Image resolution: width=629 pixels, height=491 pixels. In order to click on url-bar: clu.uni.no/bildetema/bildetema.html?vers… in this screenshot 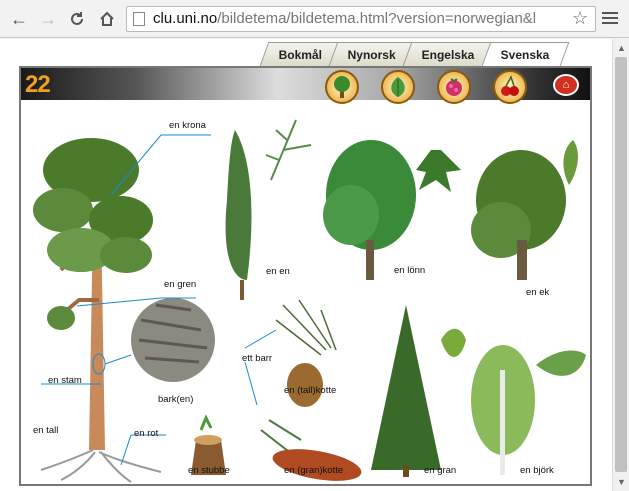, I will do `click(361, 19)`.